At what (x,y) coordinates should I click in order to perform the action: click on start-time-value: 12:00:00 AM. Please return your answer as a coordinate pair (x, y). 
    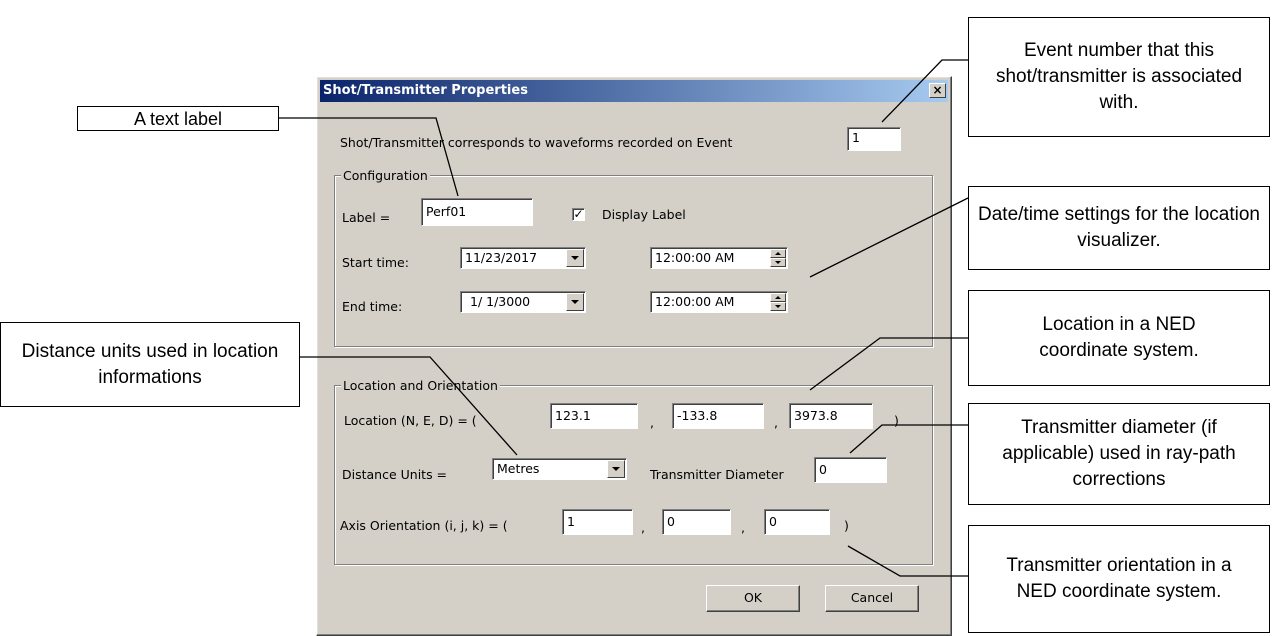
    Looking at the image, I should click on (695, 257).